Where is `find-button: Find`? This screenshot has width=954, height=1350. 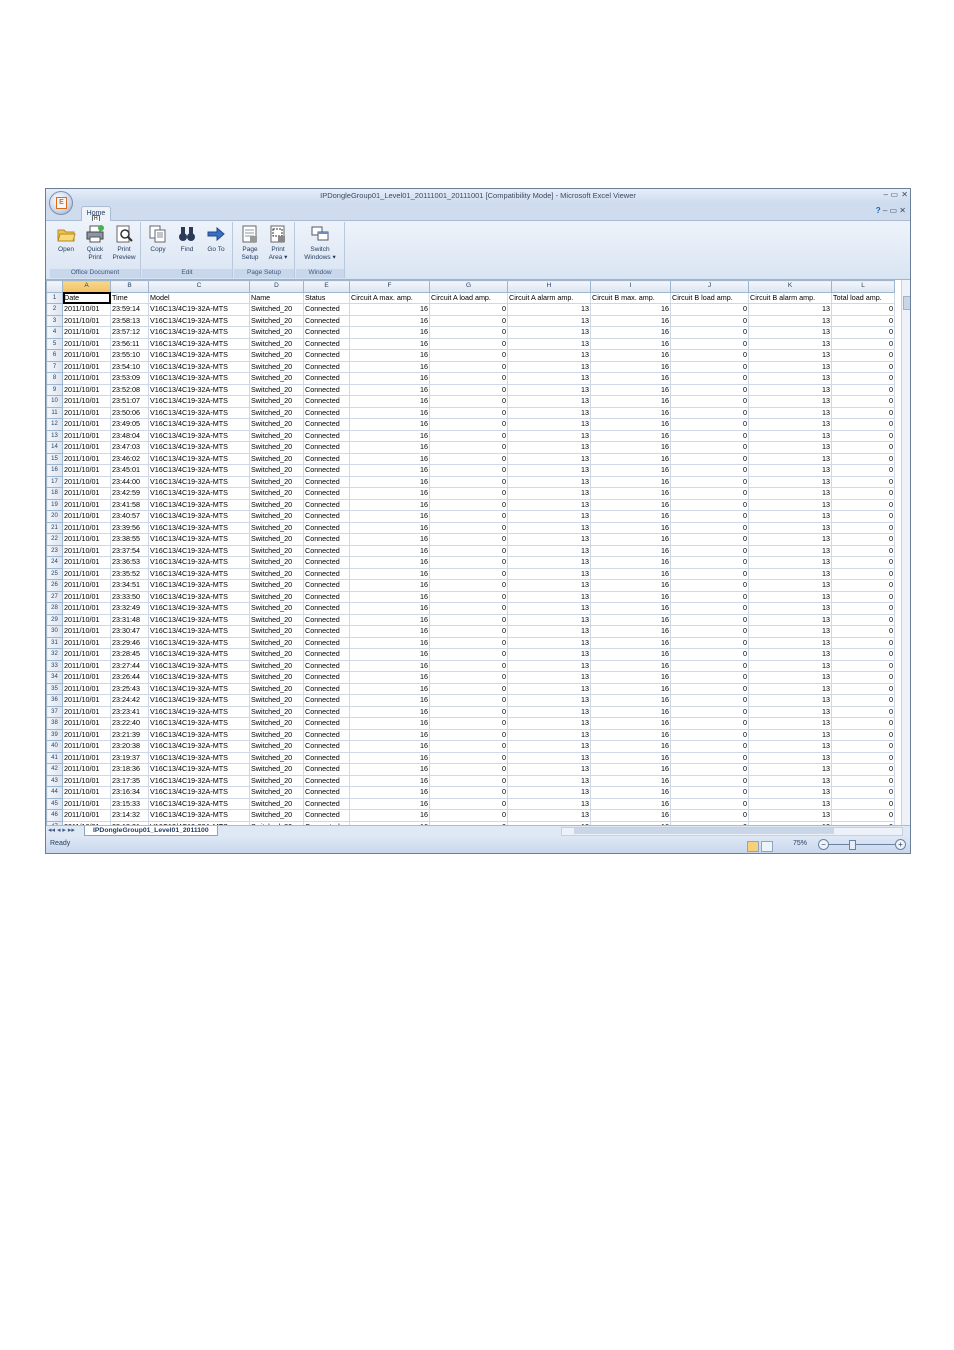
find-button: Find is located at coordinates (187, 246).